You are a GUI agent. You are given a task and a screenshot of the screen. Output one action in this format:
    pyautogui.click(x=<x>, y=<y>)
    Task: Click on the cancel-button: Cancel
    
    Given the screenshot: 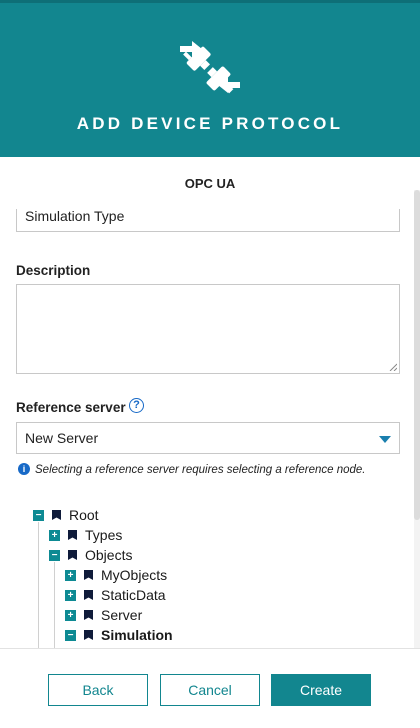 What is the action you would take?
    pyautogui.click(x=210, y=690)
    